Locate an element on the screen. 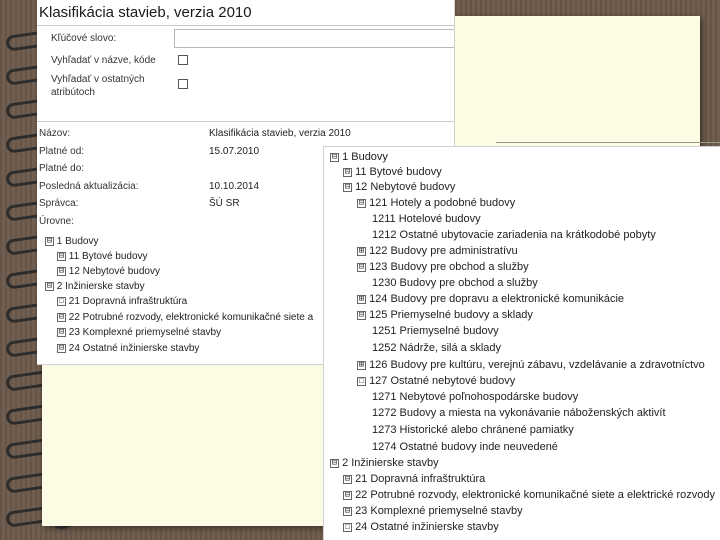 The image size is (720, 540). tree-item: ⊟ 121 Hotely a podobné budovy is located at coordinates (436, 203).